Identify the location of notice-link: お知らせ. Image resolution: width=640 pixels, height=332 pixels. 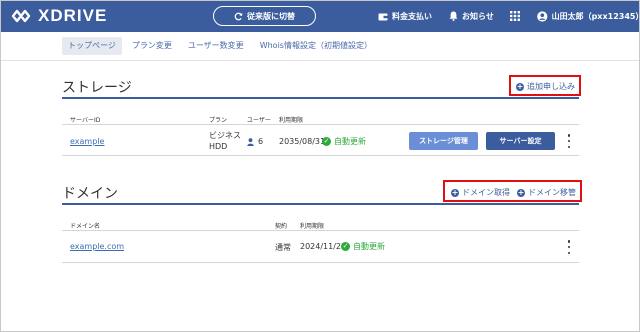
(471, 16).